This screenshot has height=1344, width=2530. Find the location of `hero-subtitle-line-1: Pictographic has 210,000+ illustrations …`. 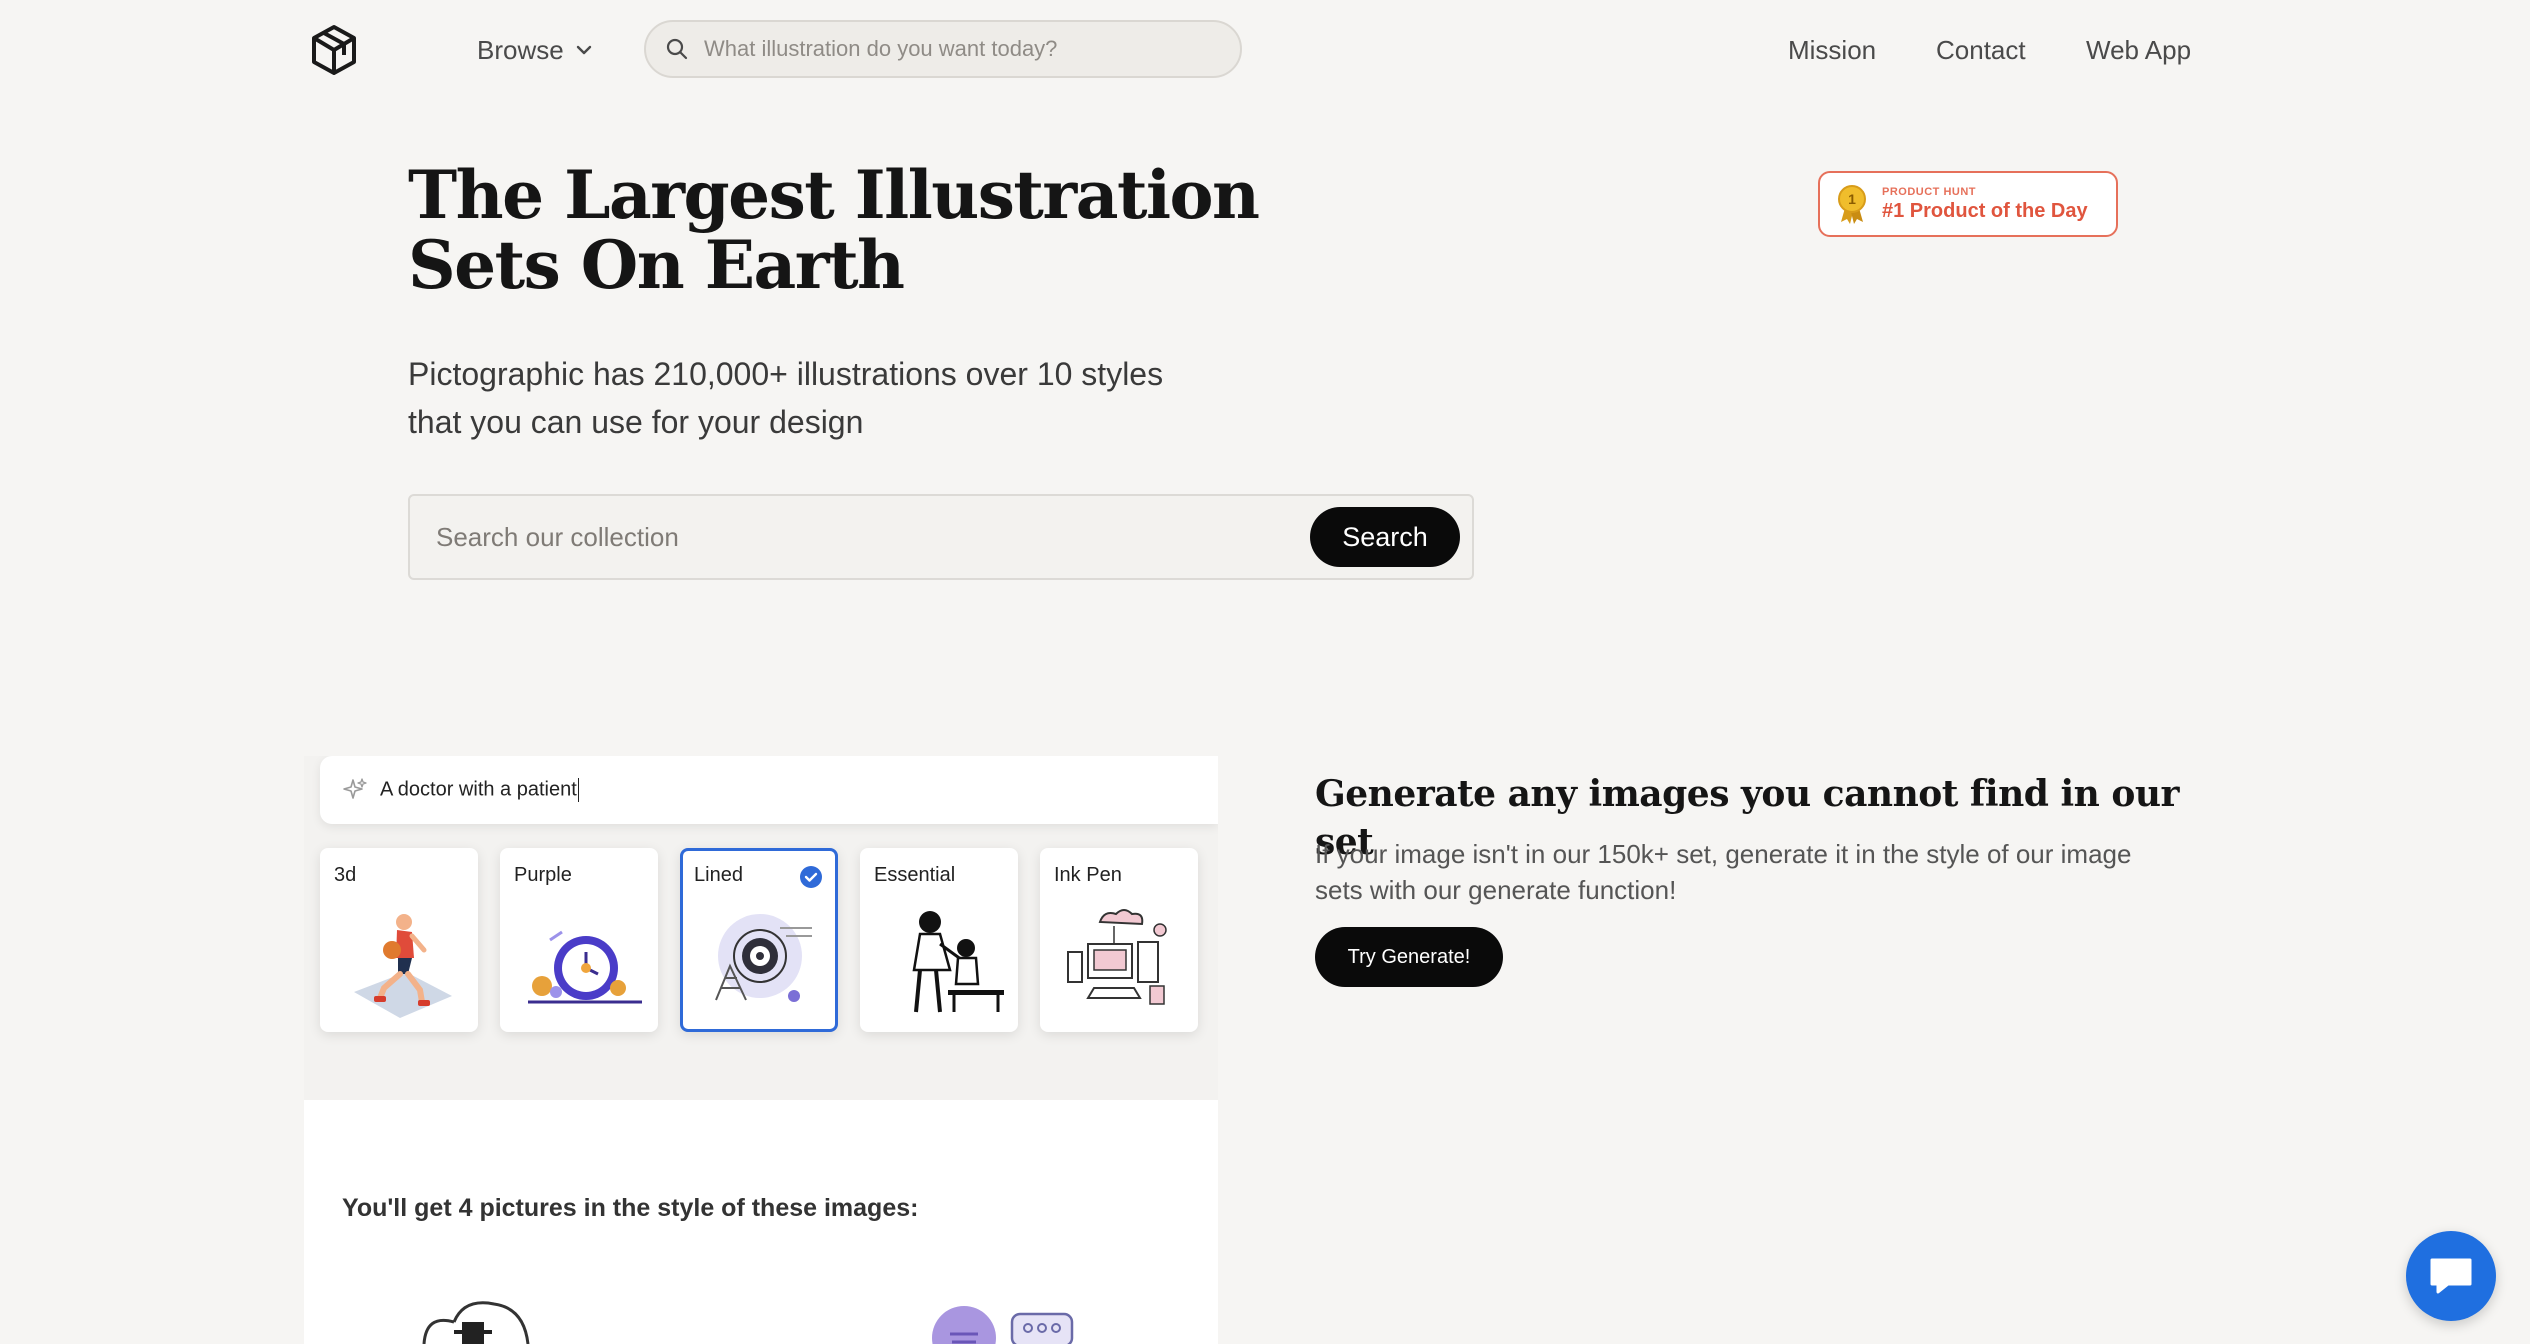

hero-subtitle-line-1: Pictographic has 210,000+ illustrations … is located at coordinates (786, 374).